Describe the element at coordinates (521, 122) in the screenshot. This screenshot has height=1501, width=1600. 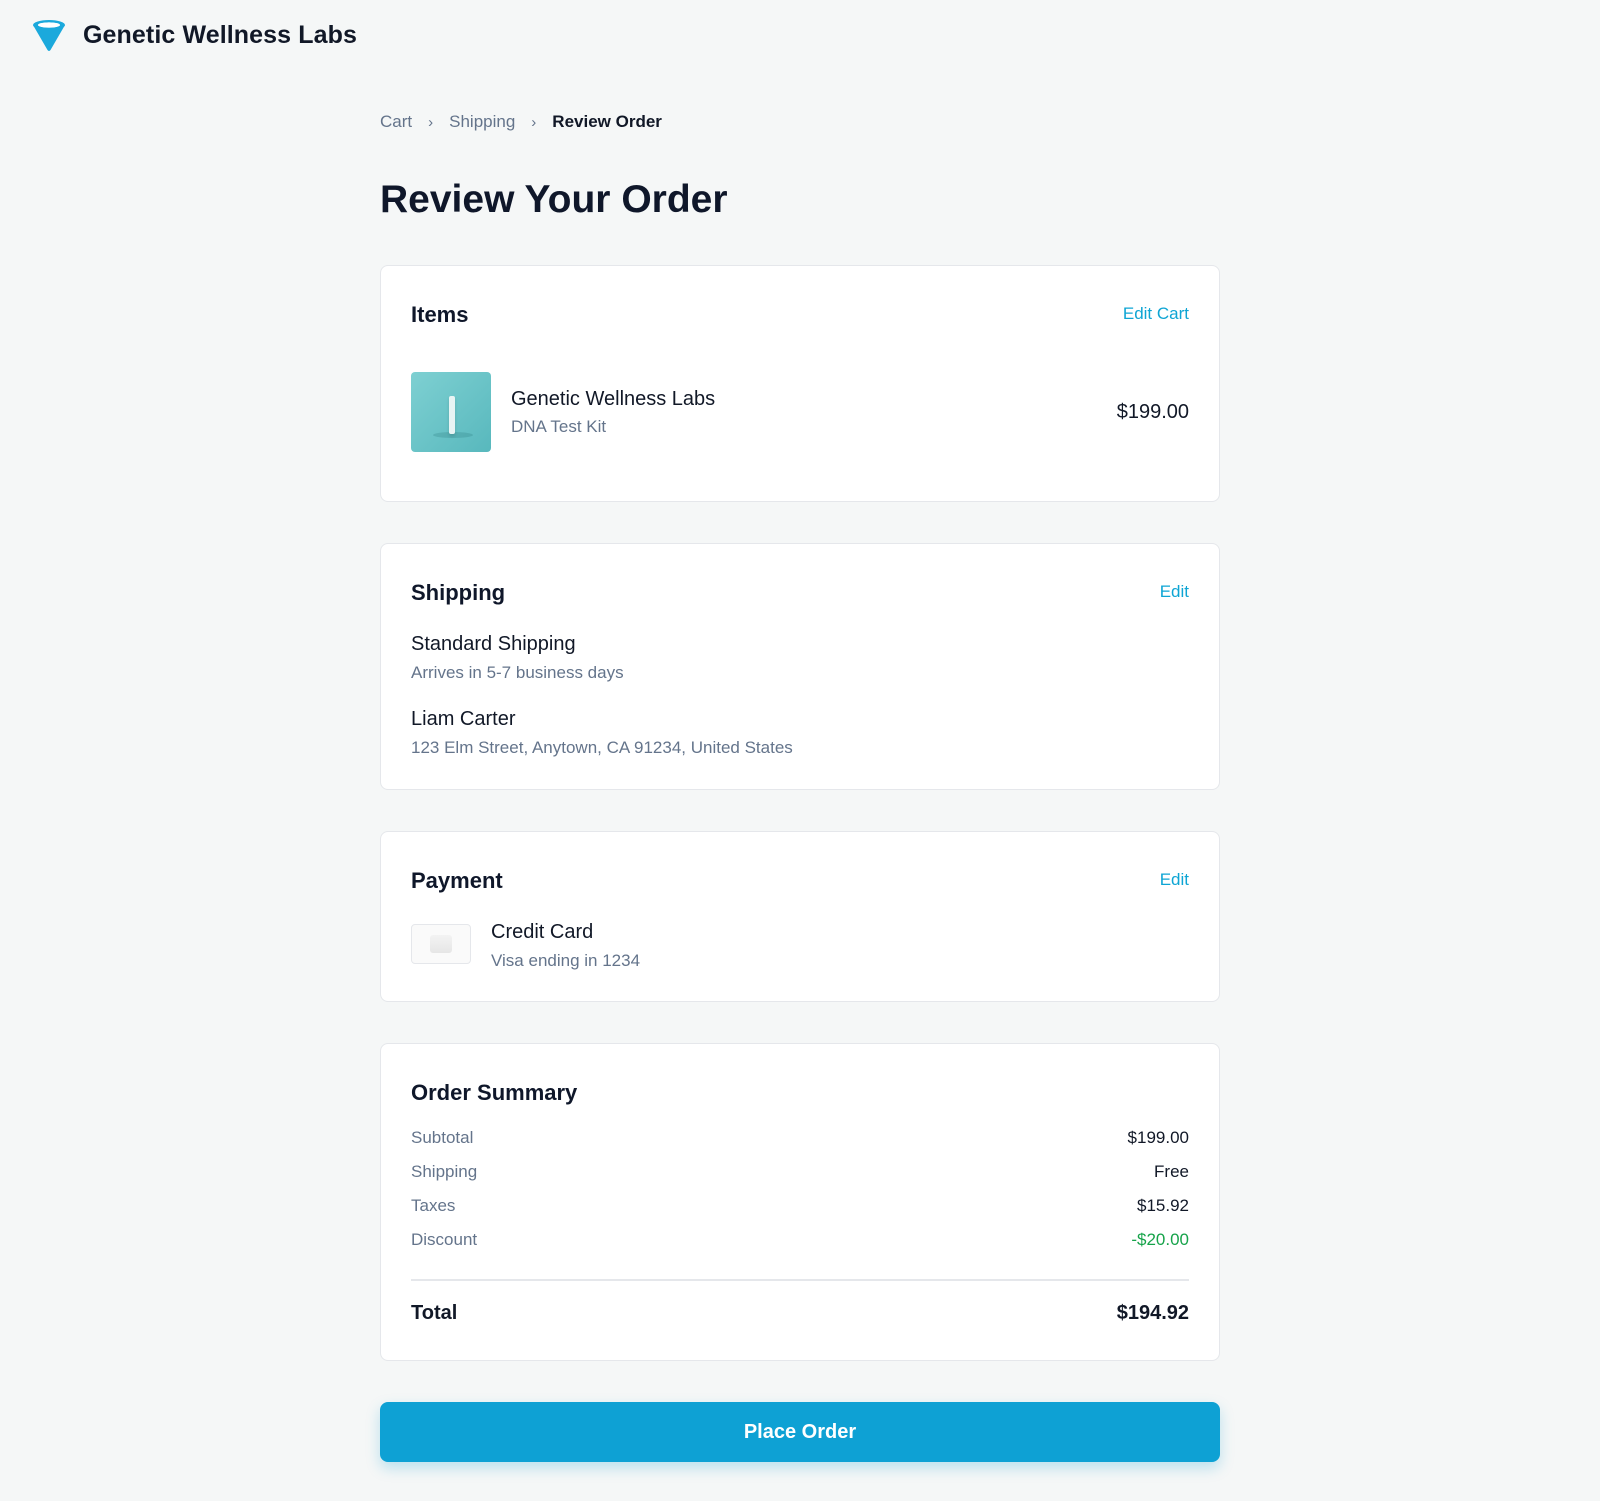
I see `breadcrumb: Cart › Shipping › Review Order` at that location.